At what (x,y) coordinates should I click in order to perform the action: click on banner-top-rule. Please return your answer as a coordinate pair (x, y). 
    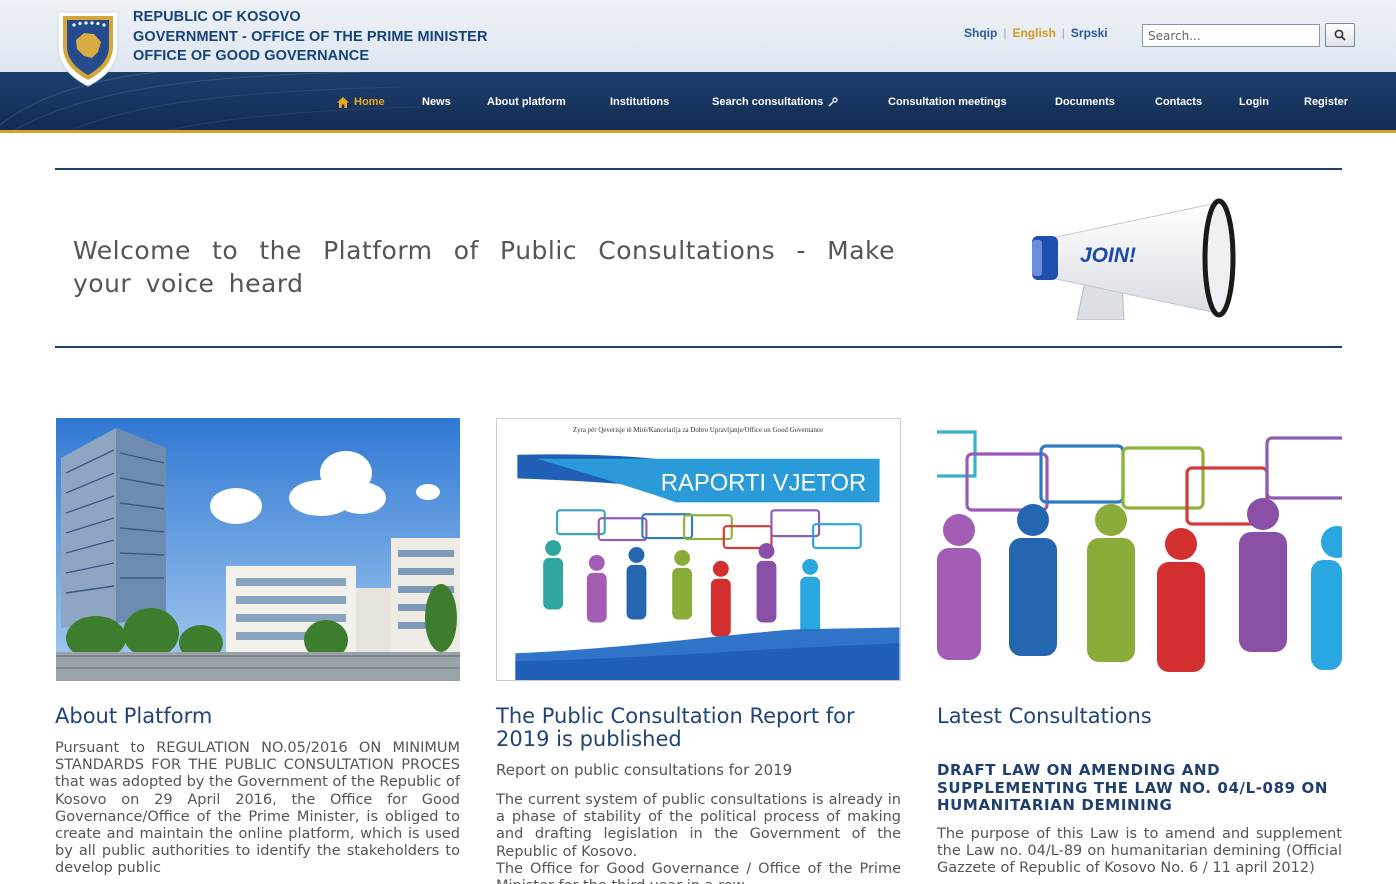
    Looking at the image, I should click on (698, 169).